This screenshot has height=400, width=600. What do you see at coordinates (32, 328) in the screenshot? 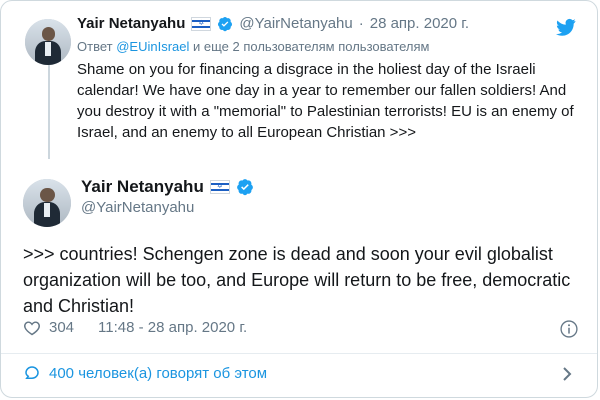
I see `heart-icon` at bounding box center [32, 328].